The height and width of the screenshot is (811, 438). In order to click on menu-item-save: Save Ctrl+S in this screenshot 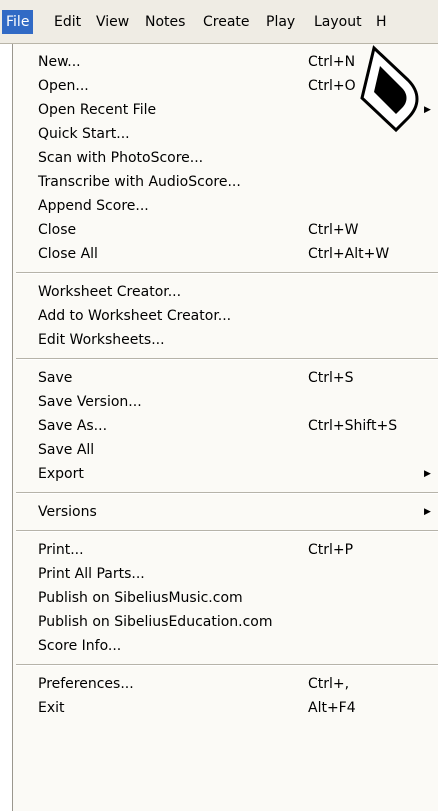, I will do `click(225, 378)`.